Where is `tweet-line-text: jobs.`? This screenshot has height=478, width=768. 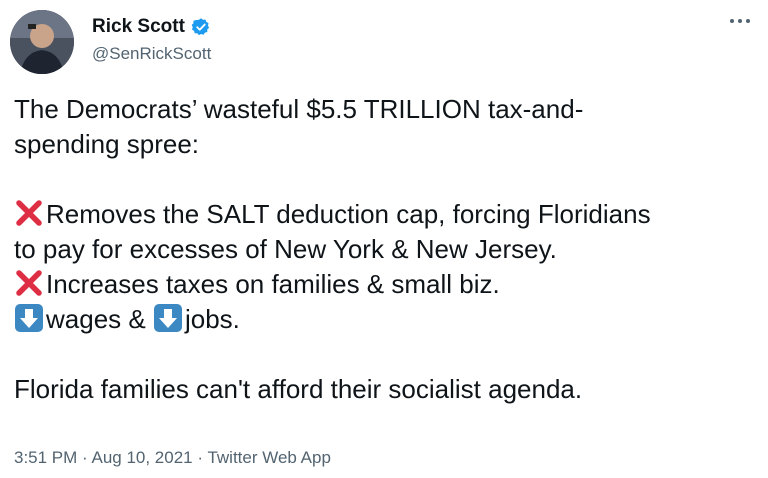 tweet-line-text: jobs. is located at coordinates (212, 319).